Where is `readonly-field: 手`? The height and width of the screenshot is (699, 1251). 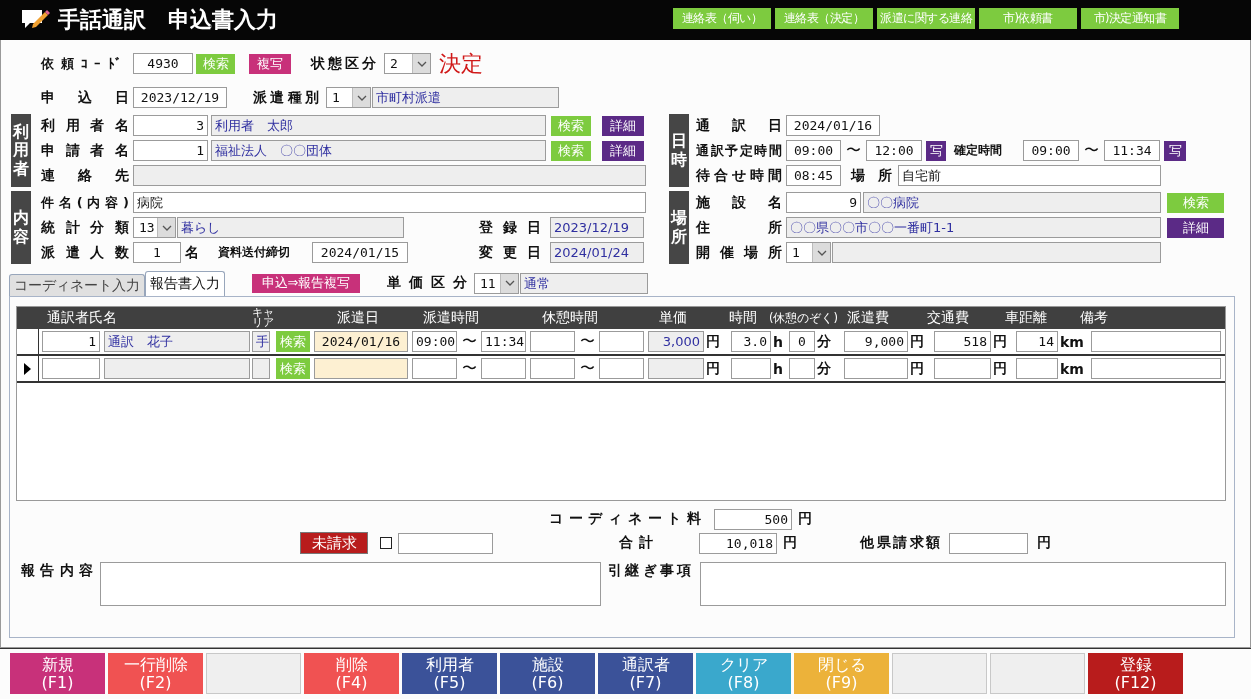 readonly-field: 手 is located at coordinates (261, 341).